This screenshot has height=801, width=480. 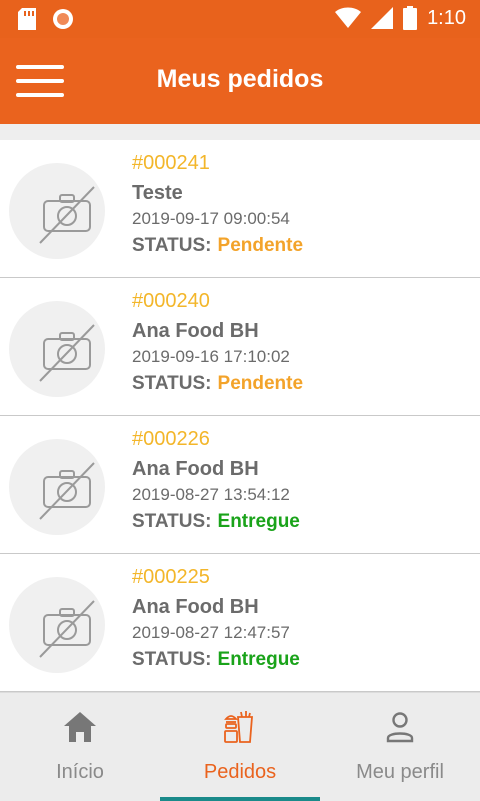 What do you see at coordinates (80, 747) in the screenshot?
I see `nav-tab-inicio: Início` at bounding box center [80, 747].